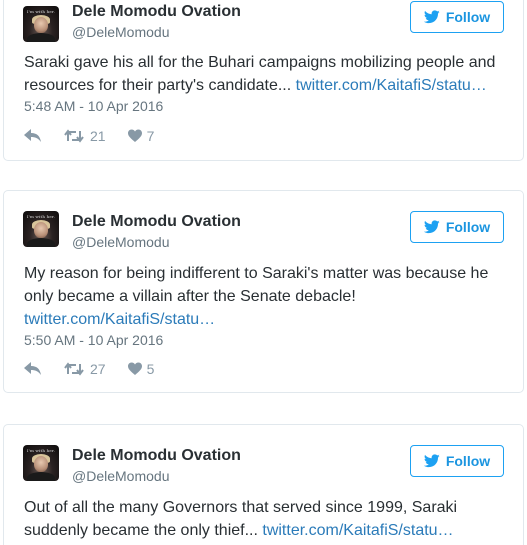 The width and height of the screenshot is (527, 545). I want to click on tweet-actions: 27 5, so click(89, 369).